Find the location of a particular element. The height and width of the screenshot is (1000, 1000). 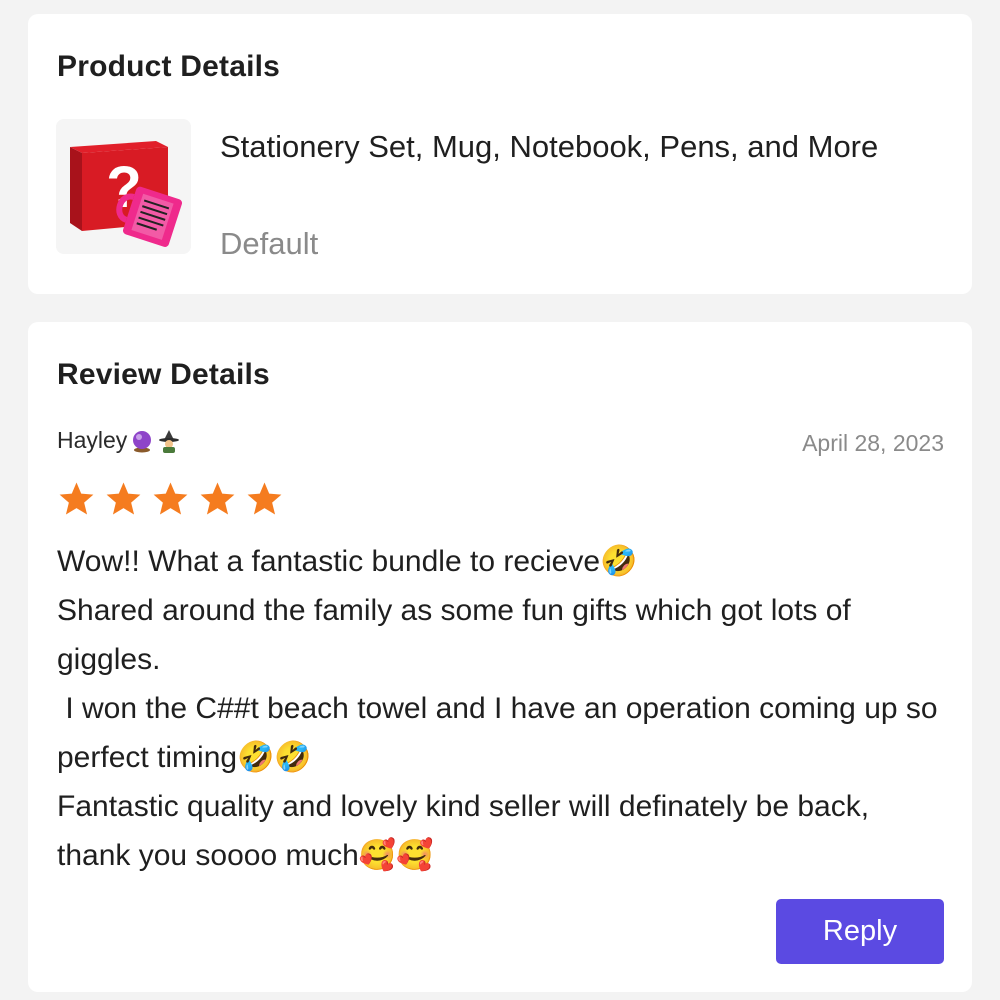

product-thumbnail: ? is located at coordinates (123, 186).